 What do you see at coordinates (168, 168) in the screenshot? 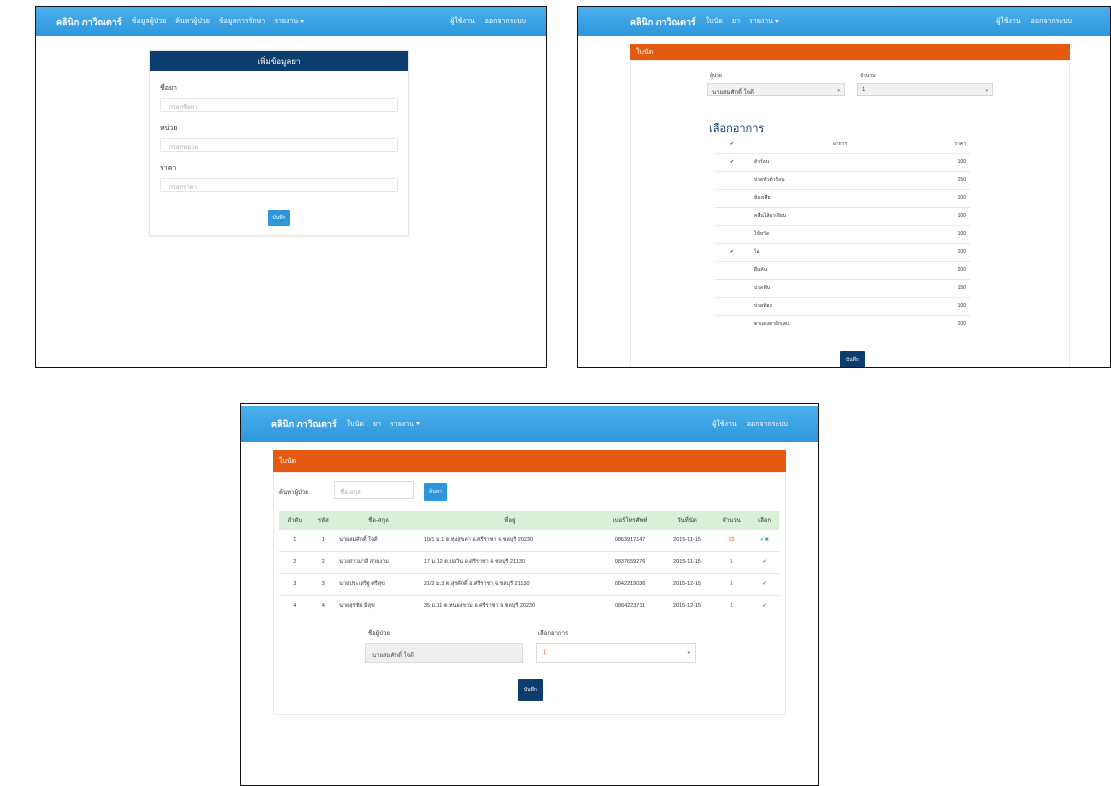
I see `price-label: ราคา` at bounding box center [168, 168].